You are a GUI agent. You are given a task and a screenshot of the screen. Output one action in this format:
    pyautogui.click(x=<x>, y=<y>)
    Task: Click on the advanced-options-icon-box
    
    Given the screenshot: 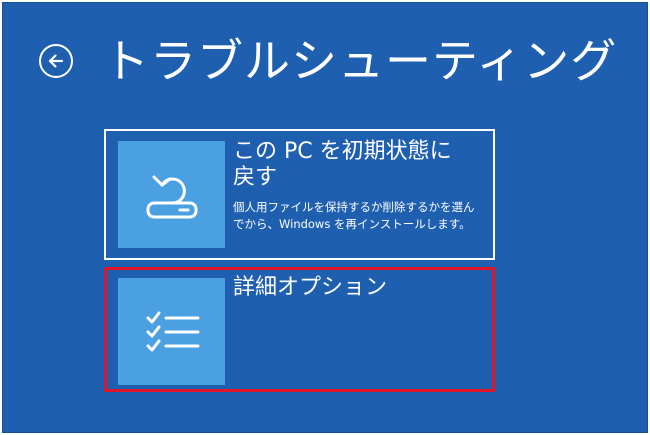 What is the action you would take?
    pyautogui.click(x=171, y=331)
    